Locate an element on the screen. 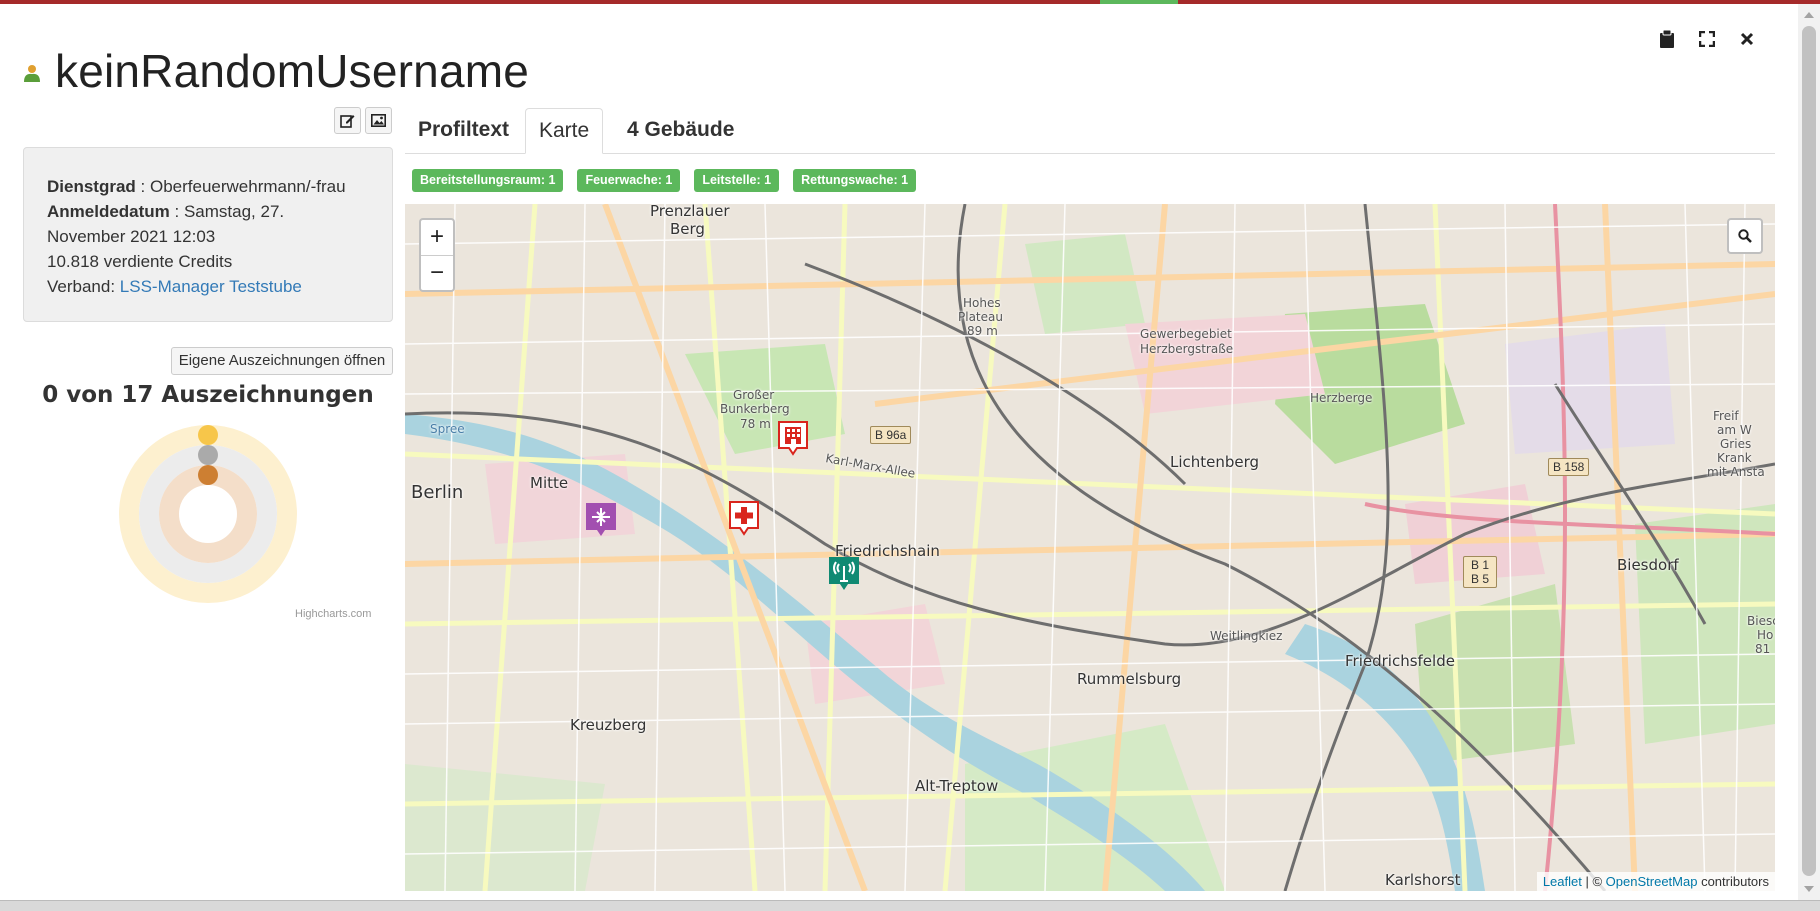 The height and width of the screenshot is (911, 1820). map-label-freif-1: Freif is located at coordinates (1726, 416).